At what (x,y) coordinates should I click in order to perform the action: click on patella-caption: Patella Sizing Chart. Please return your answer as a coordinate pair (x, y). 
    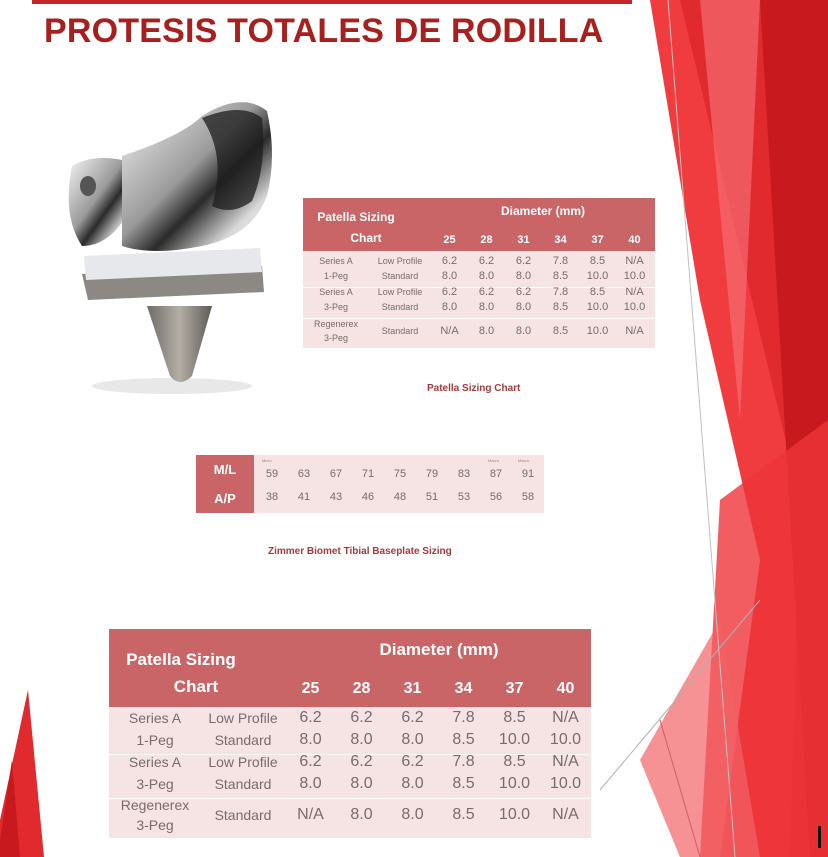
    Looking at the image, I should click on (474, 388).